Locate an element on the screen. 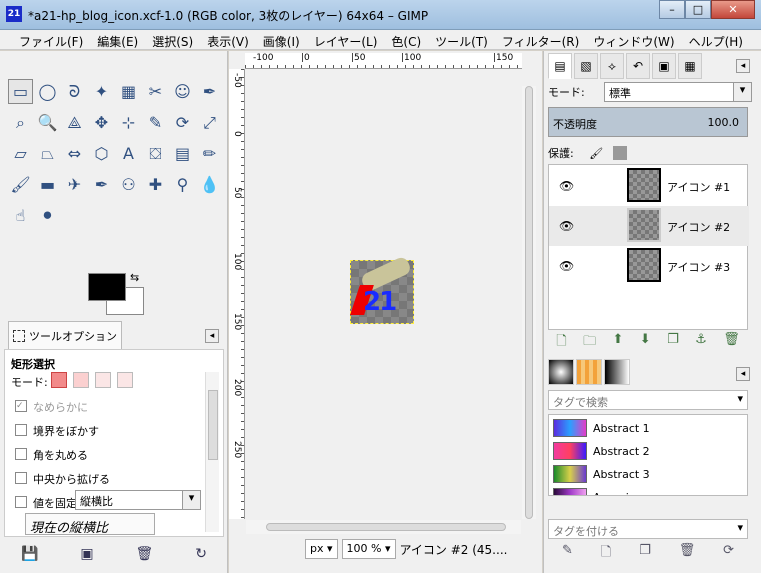 The height and width of the screenshot is (573, 761). clone-icon: ⚇ is located at coordinates (128, 184).